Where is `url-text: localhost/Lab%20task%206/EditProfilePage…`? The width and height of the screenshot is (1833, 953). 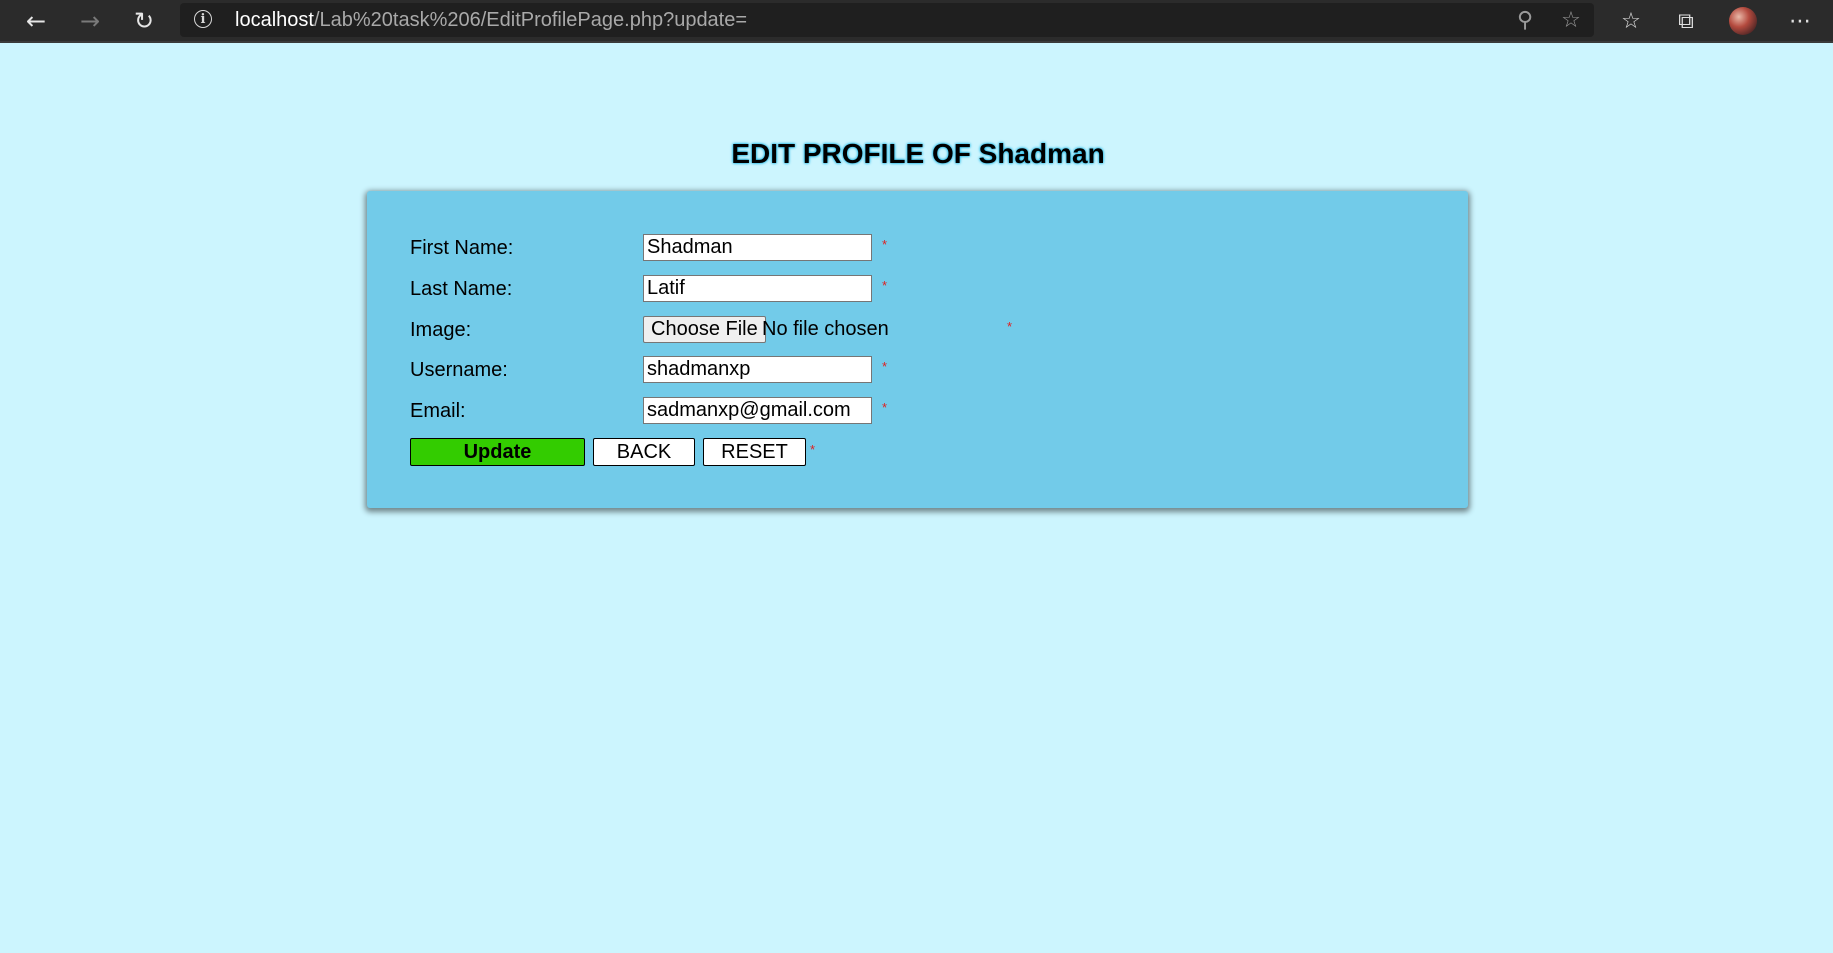 url-text: localhost/Lab%20task%206/EditProfilePage… is located at coordinates (491, 20).